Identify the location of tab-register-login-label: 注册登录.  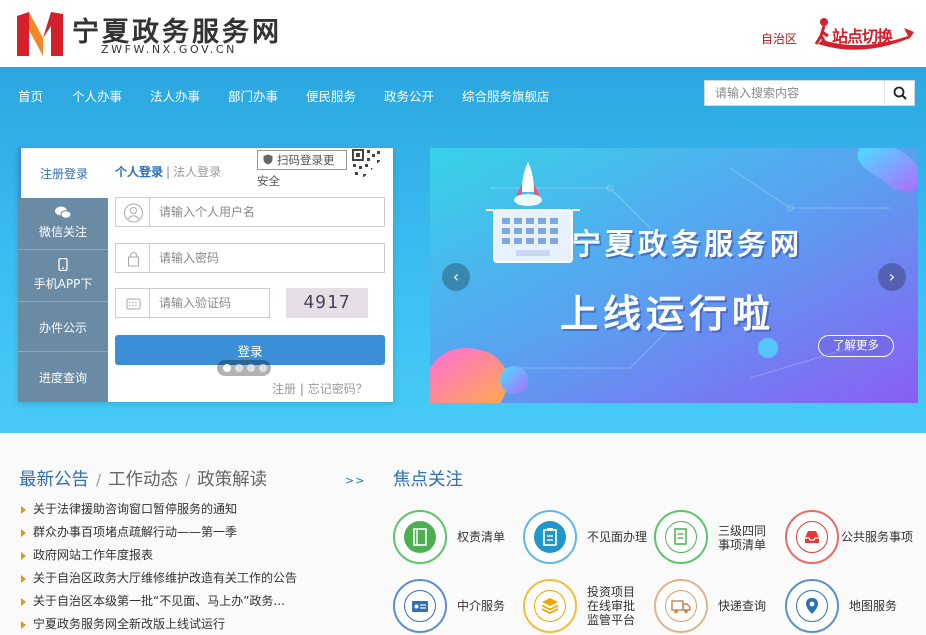
(64, 174).